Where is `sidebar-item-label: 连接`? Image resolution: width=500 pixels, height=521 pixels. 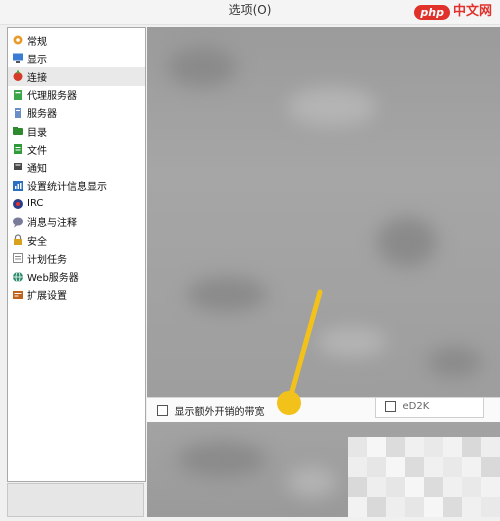 sidebar-item-label: 连接 is located at coordinates (37, 78).